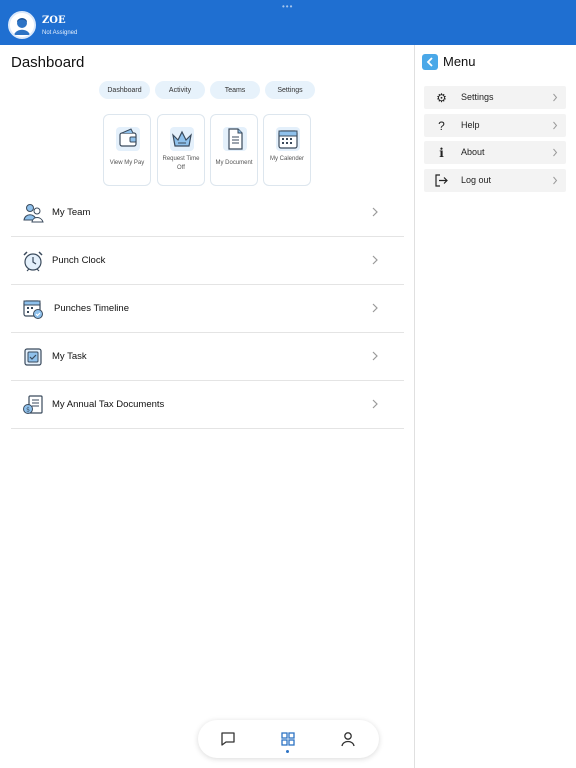 The width and height of the screenshot is (576, 768). Describe the element at coordinates (207, 213) in the screenshot. I see `list-item-my-team: My Team` at that location.